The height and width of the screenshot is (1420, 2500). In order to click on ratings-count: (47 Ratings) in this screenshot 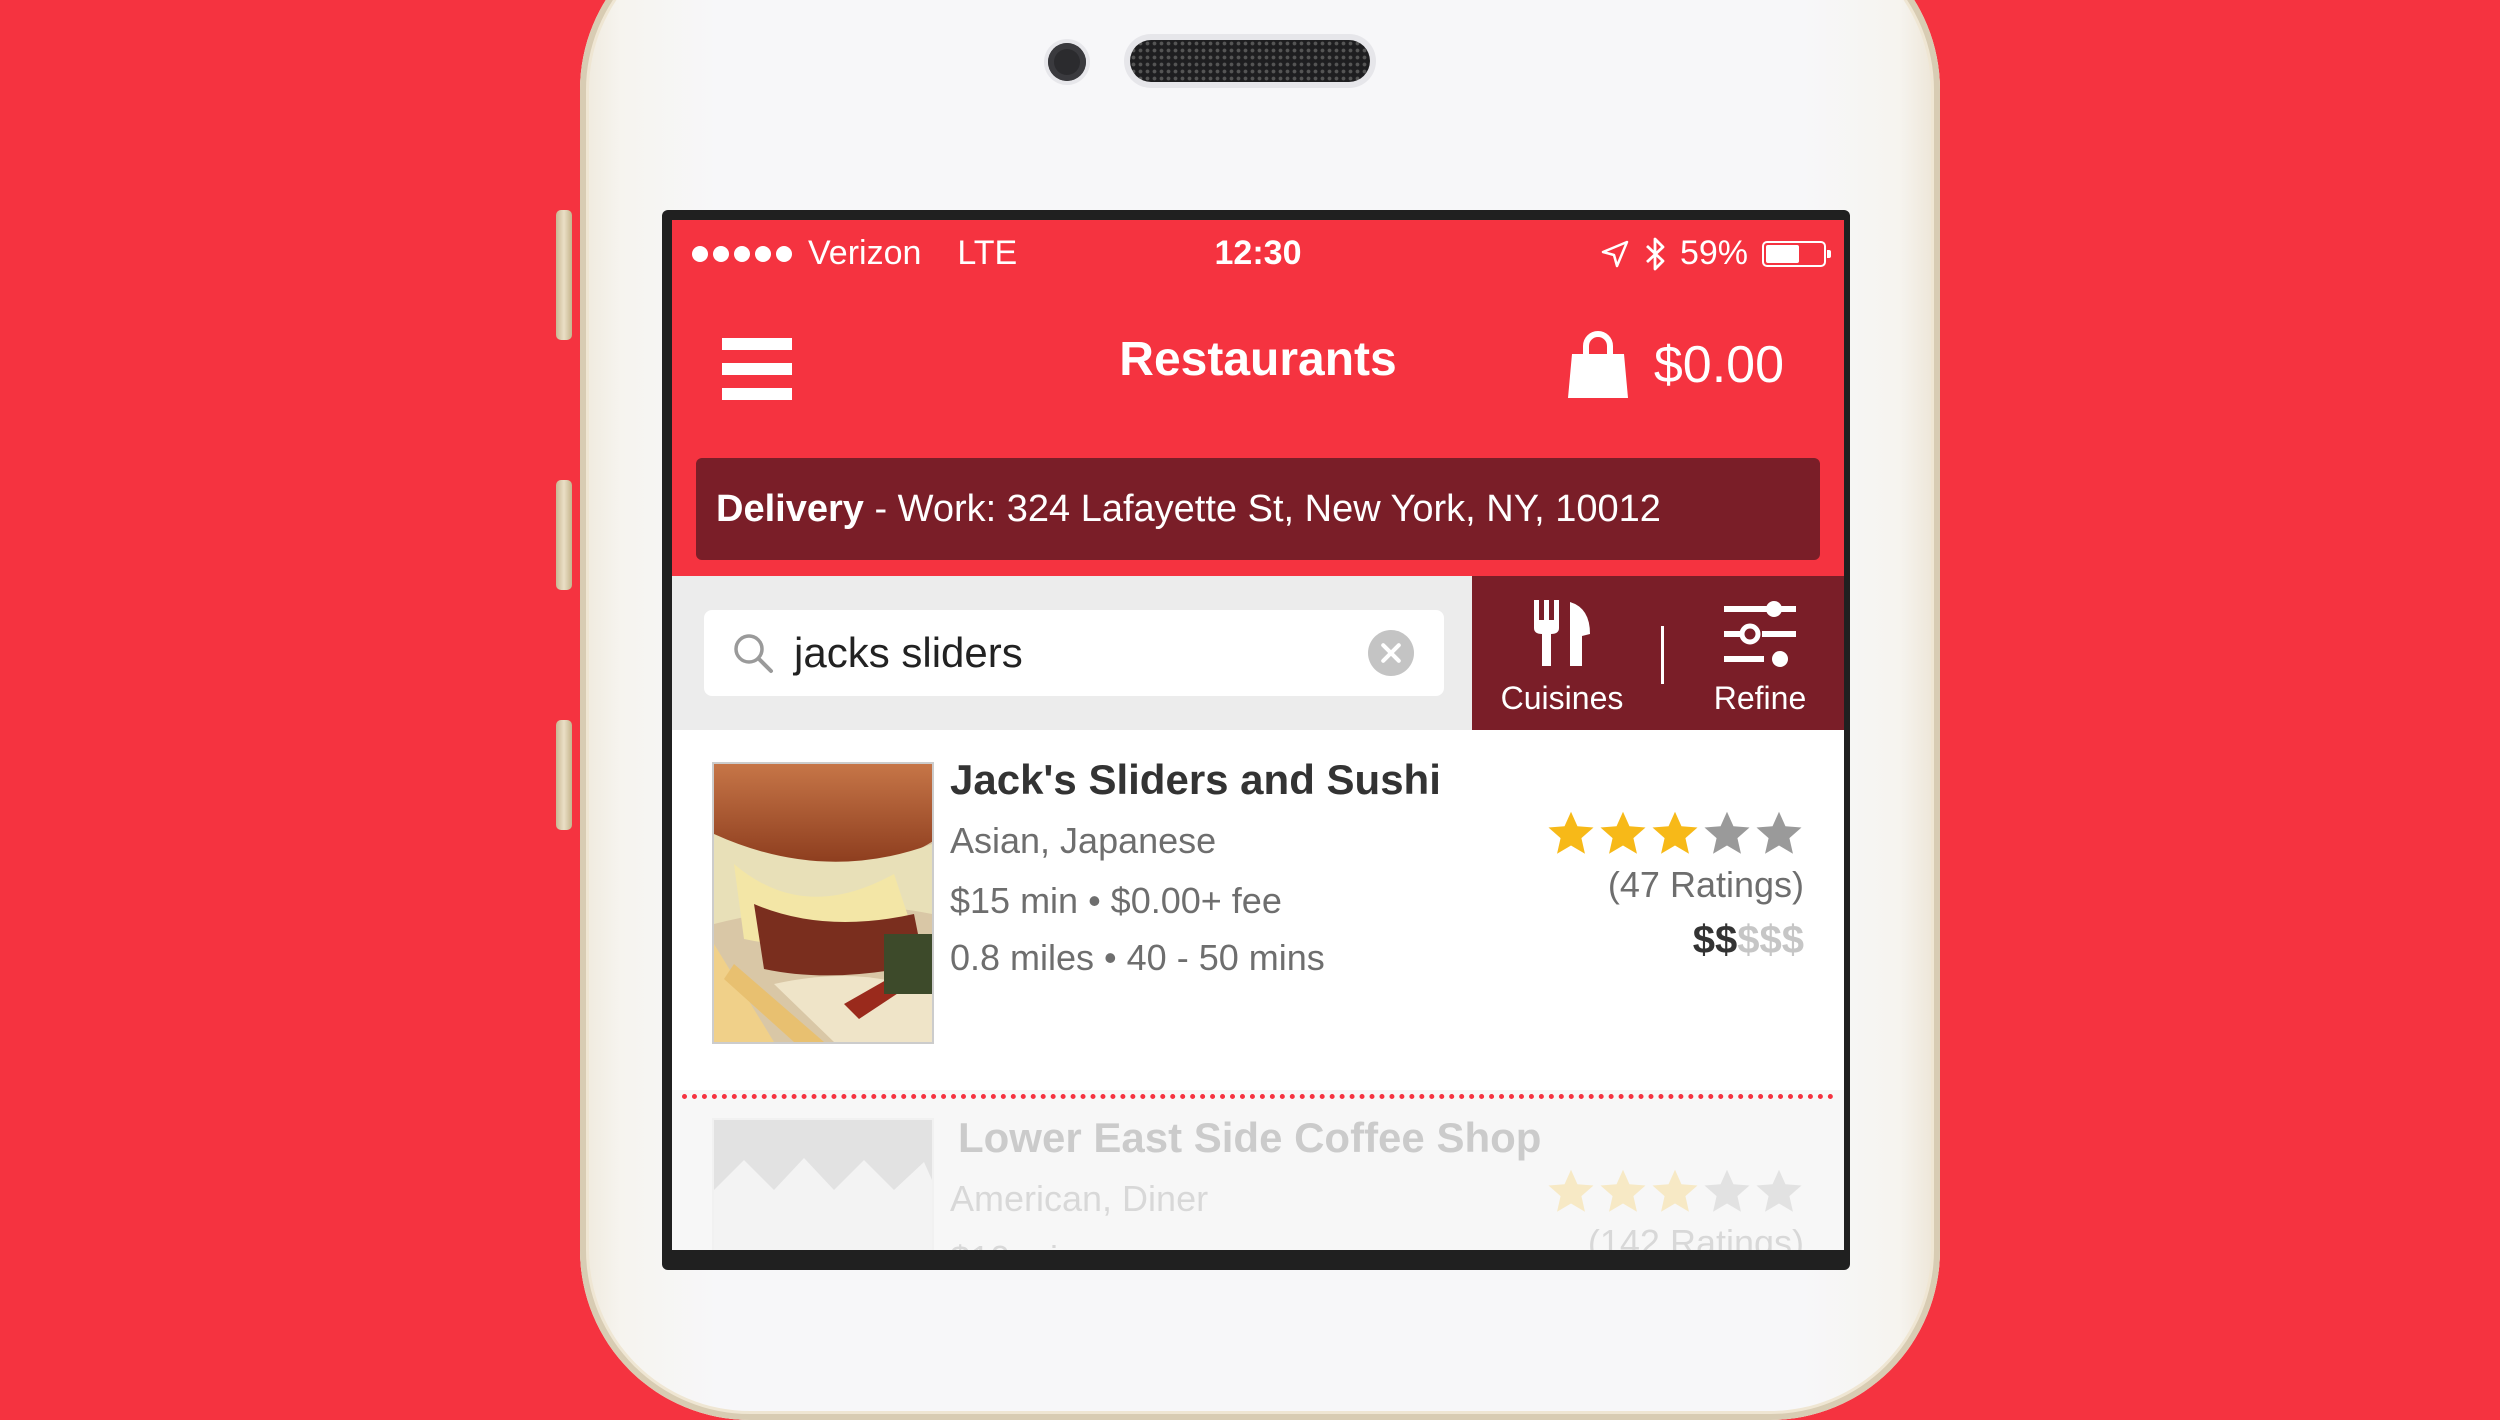, I will do `click(1705, 884)`.